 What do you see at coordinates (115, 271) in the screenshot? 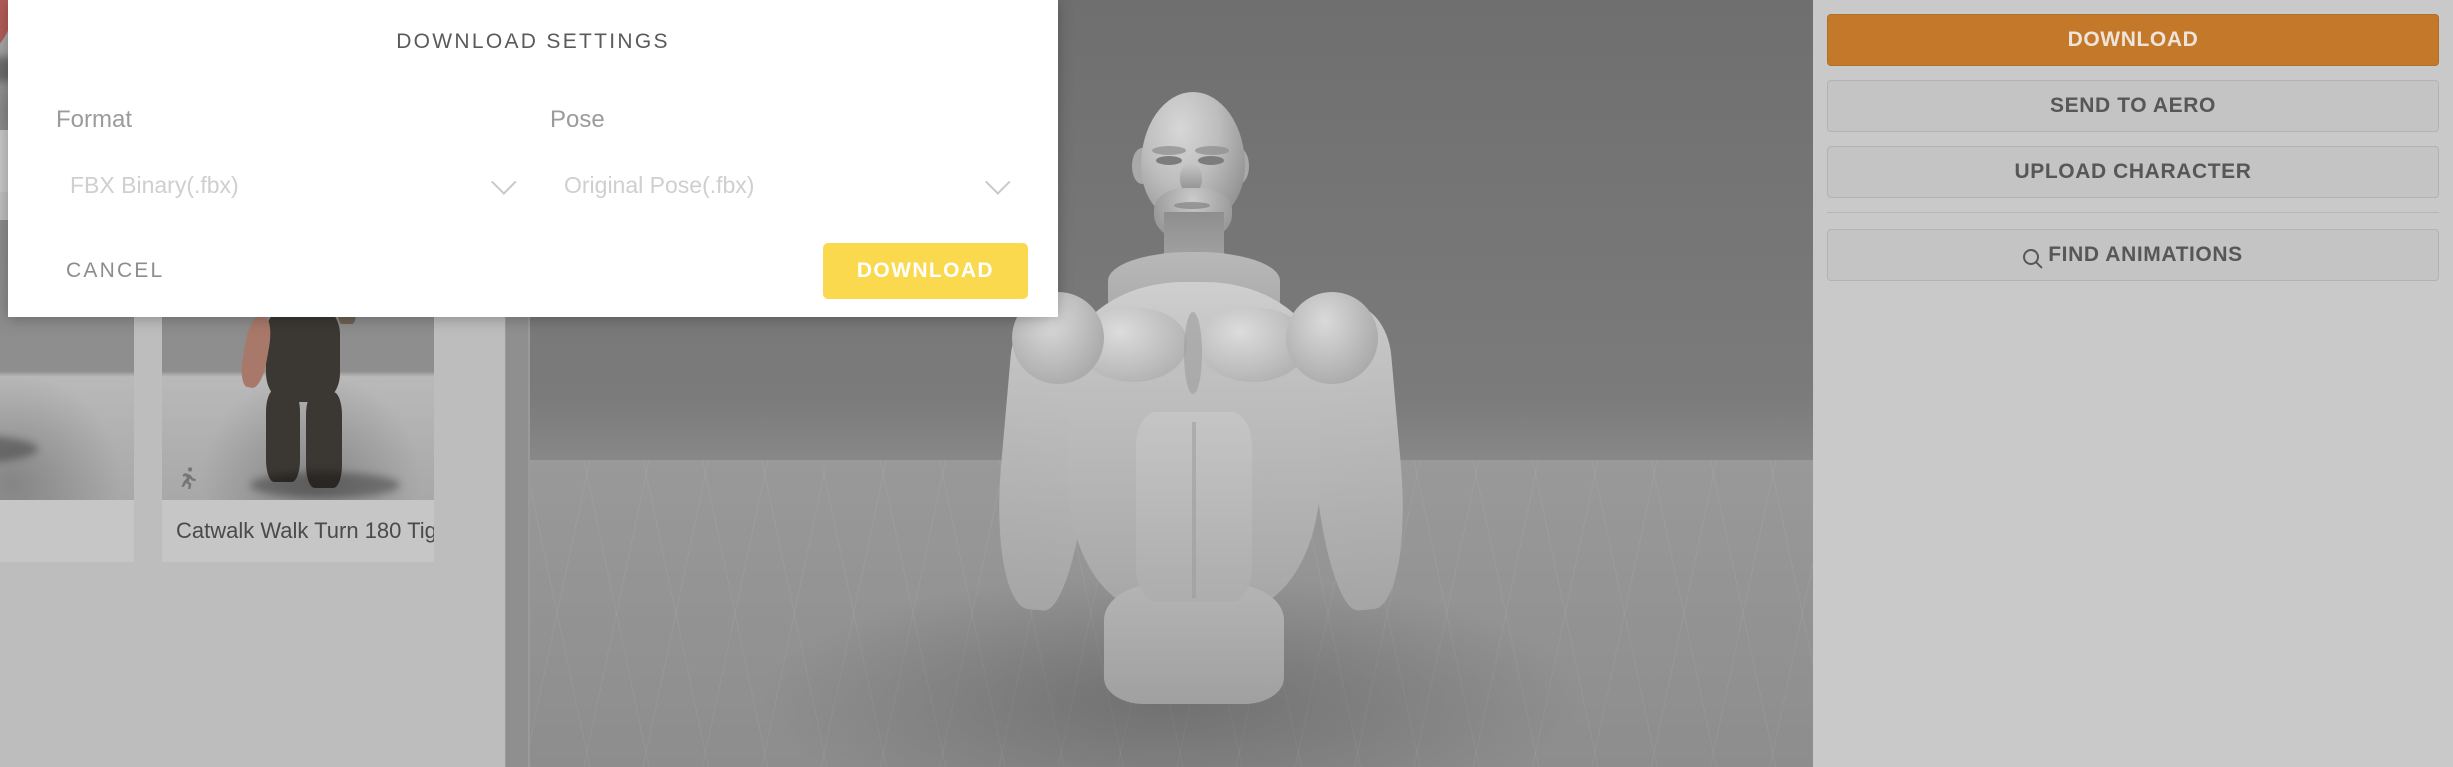
I see `cancel-button: CANCEL` at bounding box center [115, 271].